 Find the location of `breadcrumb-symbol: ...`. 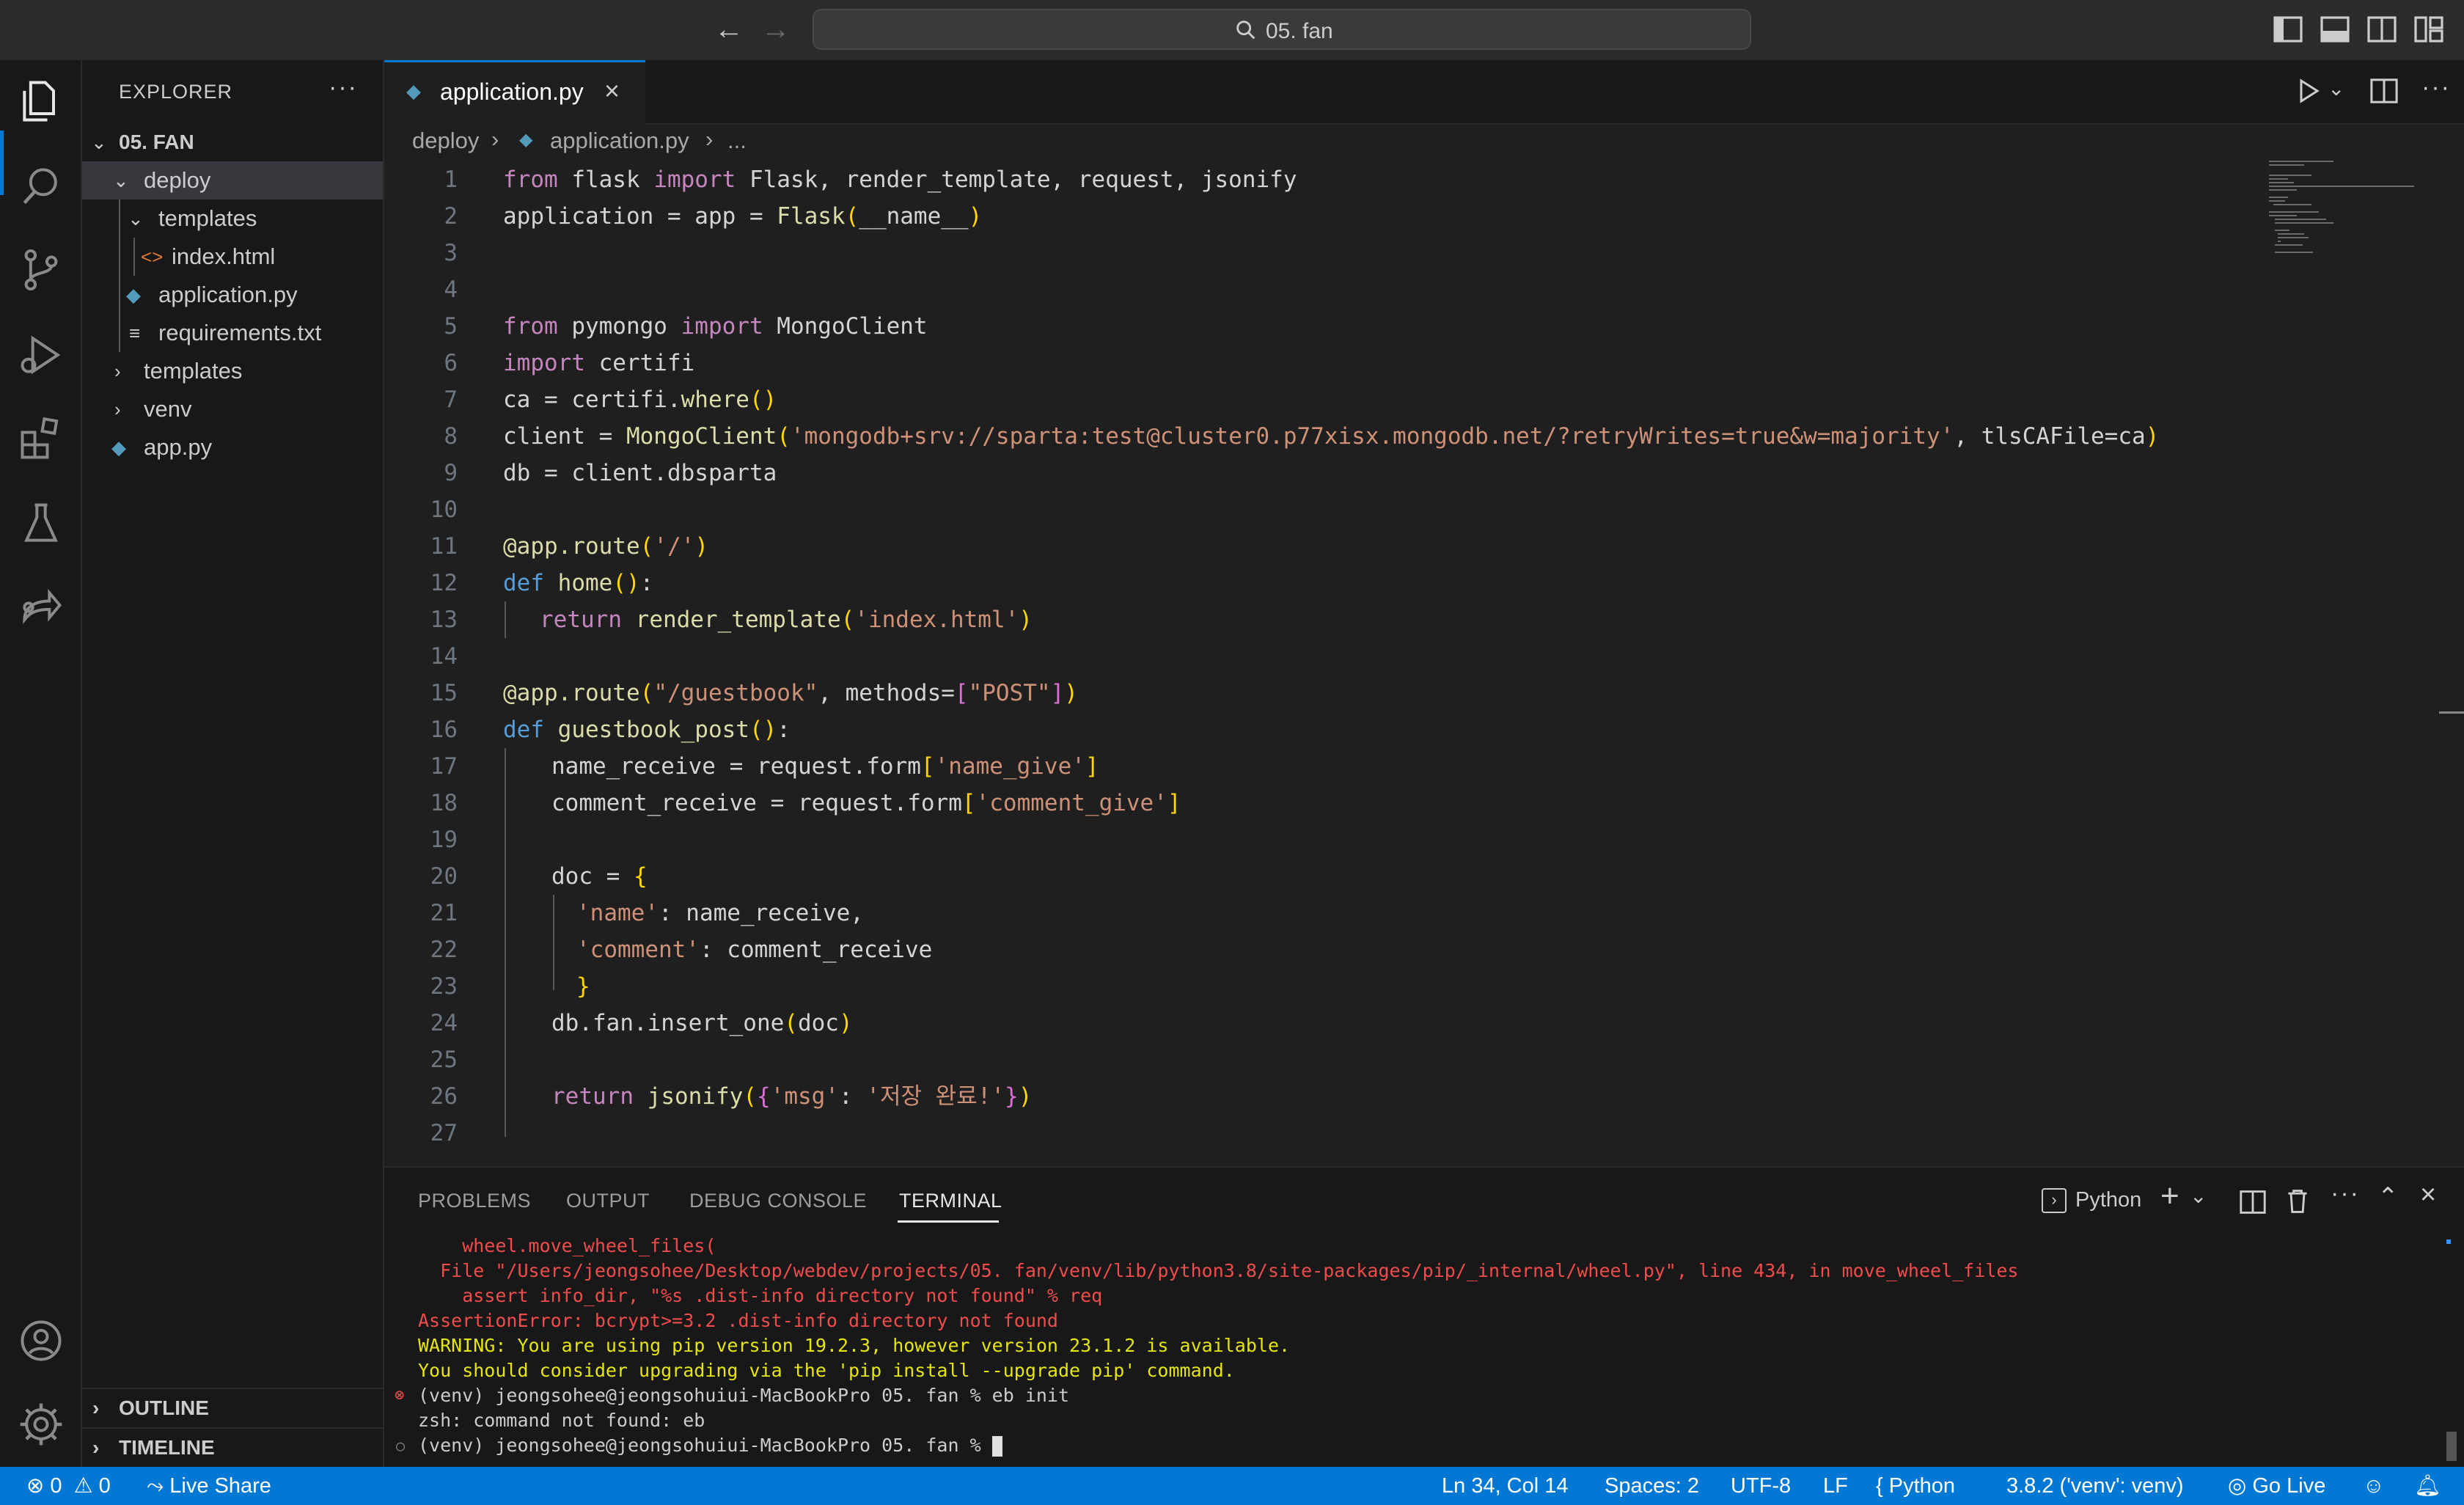

breadcrumb-symbol: ... is located at coordinates (737, 141).